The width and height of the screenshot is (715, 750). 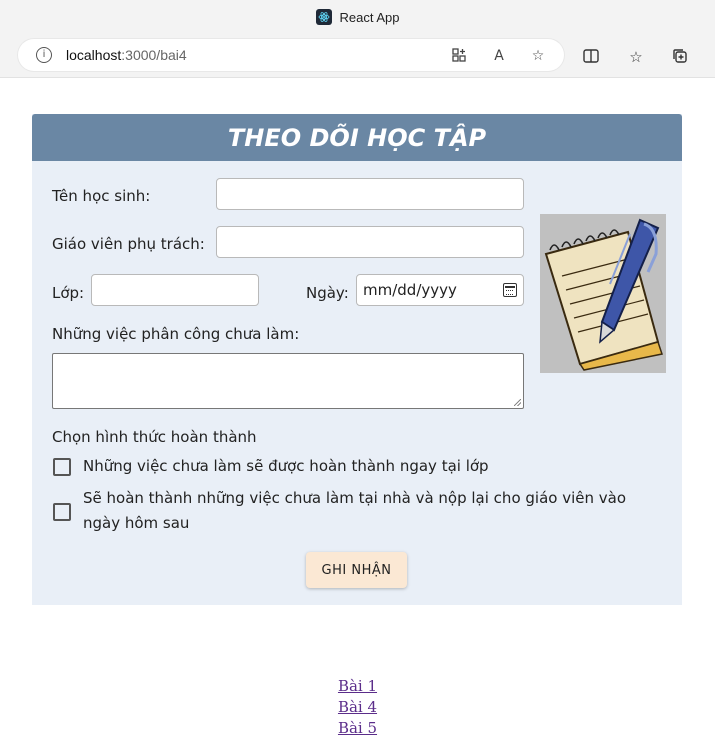 What do you see at coordinates (510, 290) in the screenshot?
I see `calendar-icon` at bounding box center [510, 290].